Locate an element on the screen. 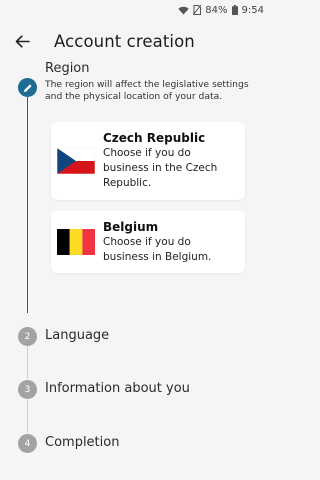  status-time: 9:54 is located at coordinates (252, 10).